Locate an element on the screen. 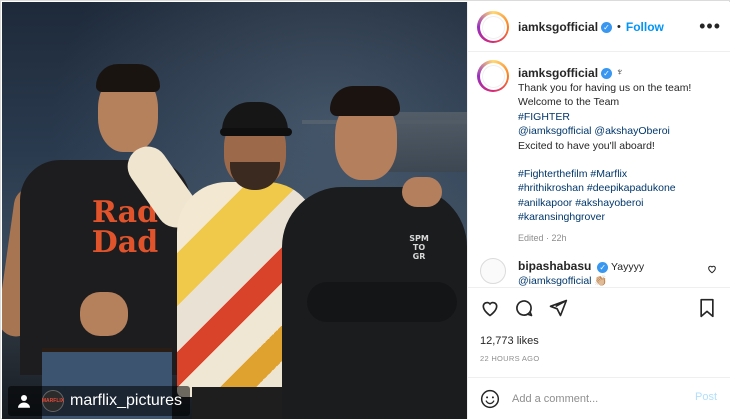 The height and width of the screenshot is (419, 730). edited-timestamp: Edited · 22h is located at coordinates (542, 237).